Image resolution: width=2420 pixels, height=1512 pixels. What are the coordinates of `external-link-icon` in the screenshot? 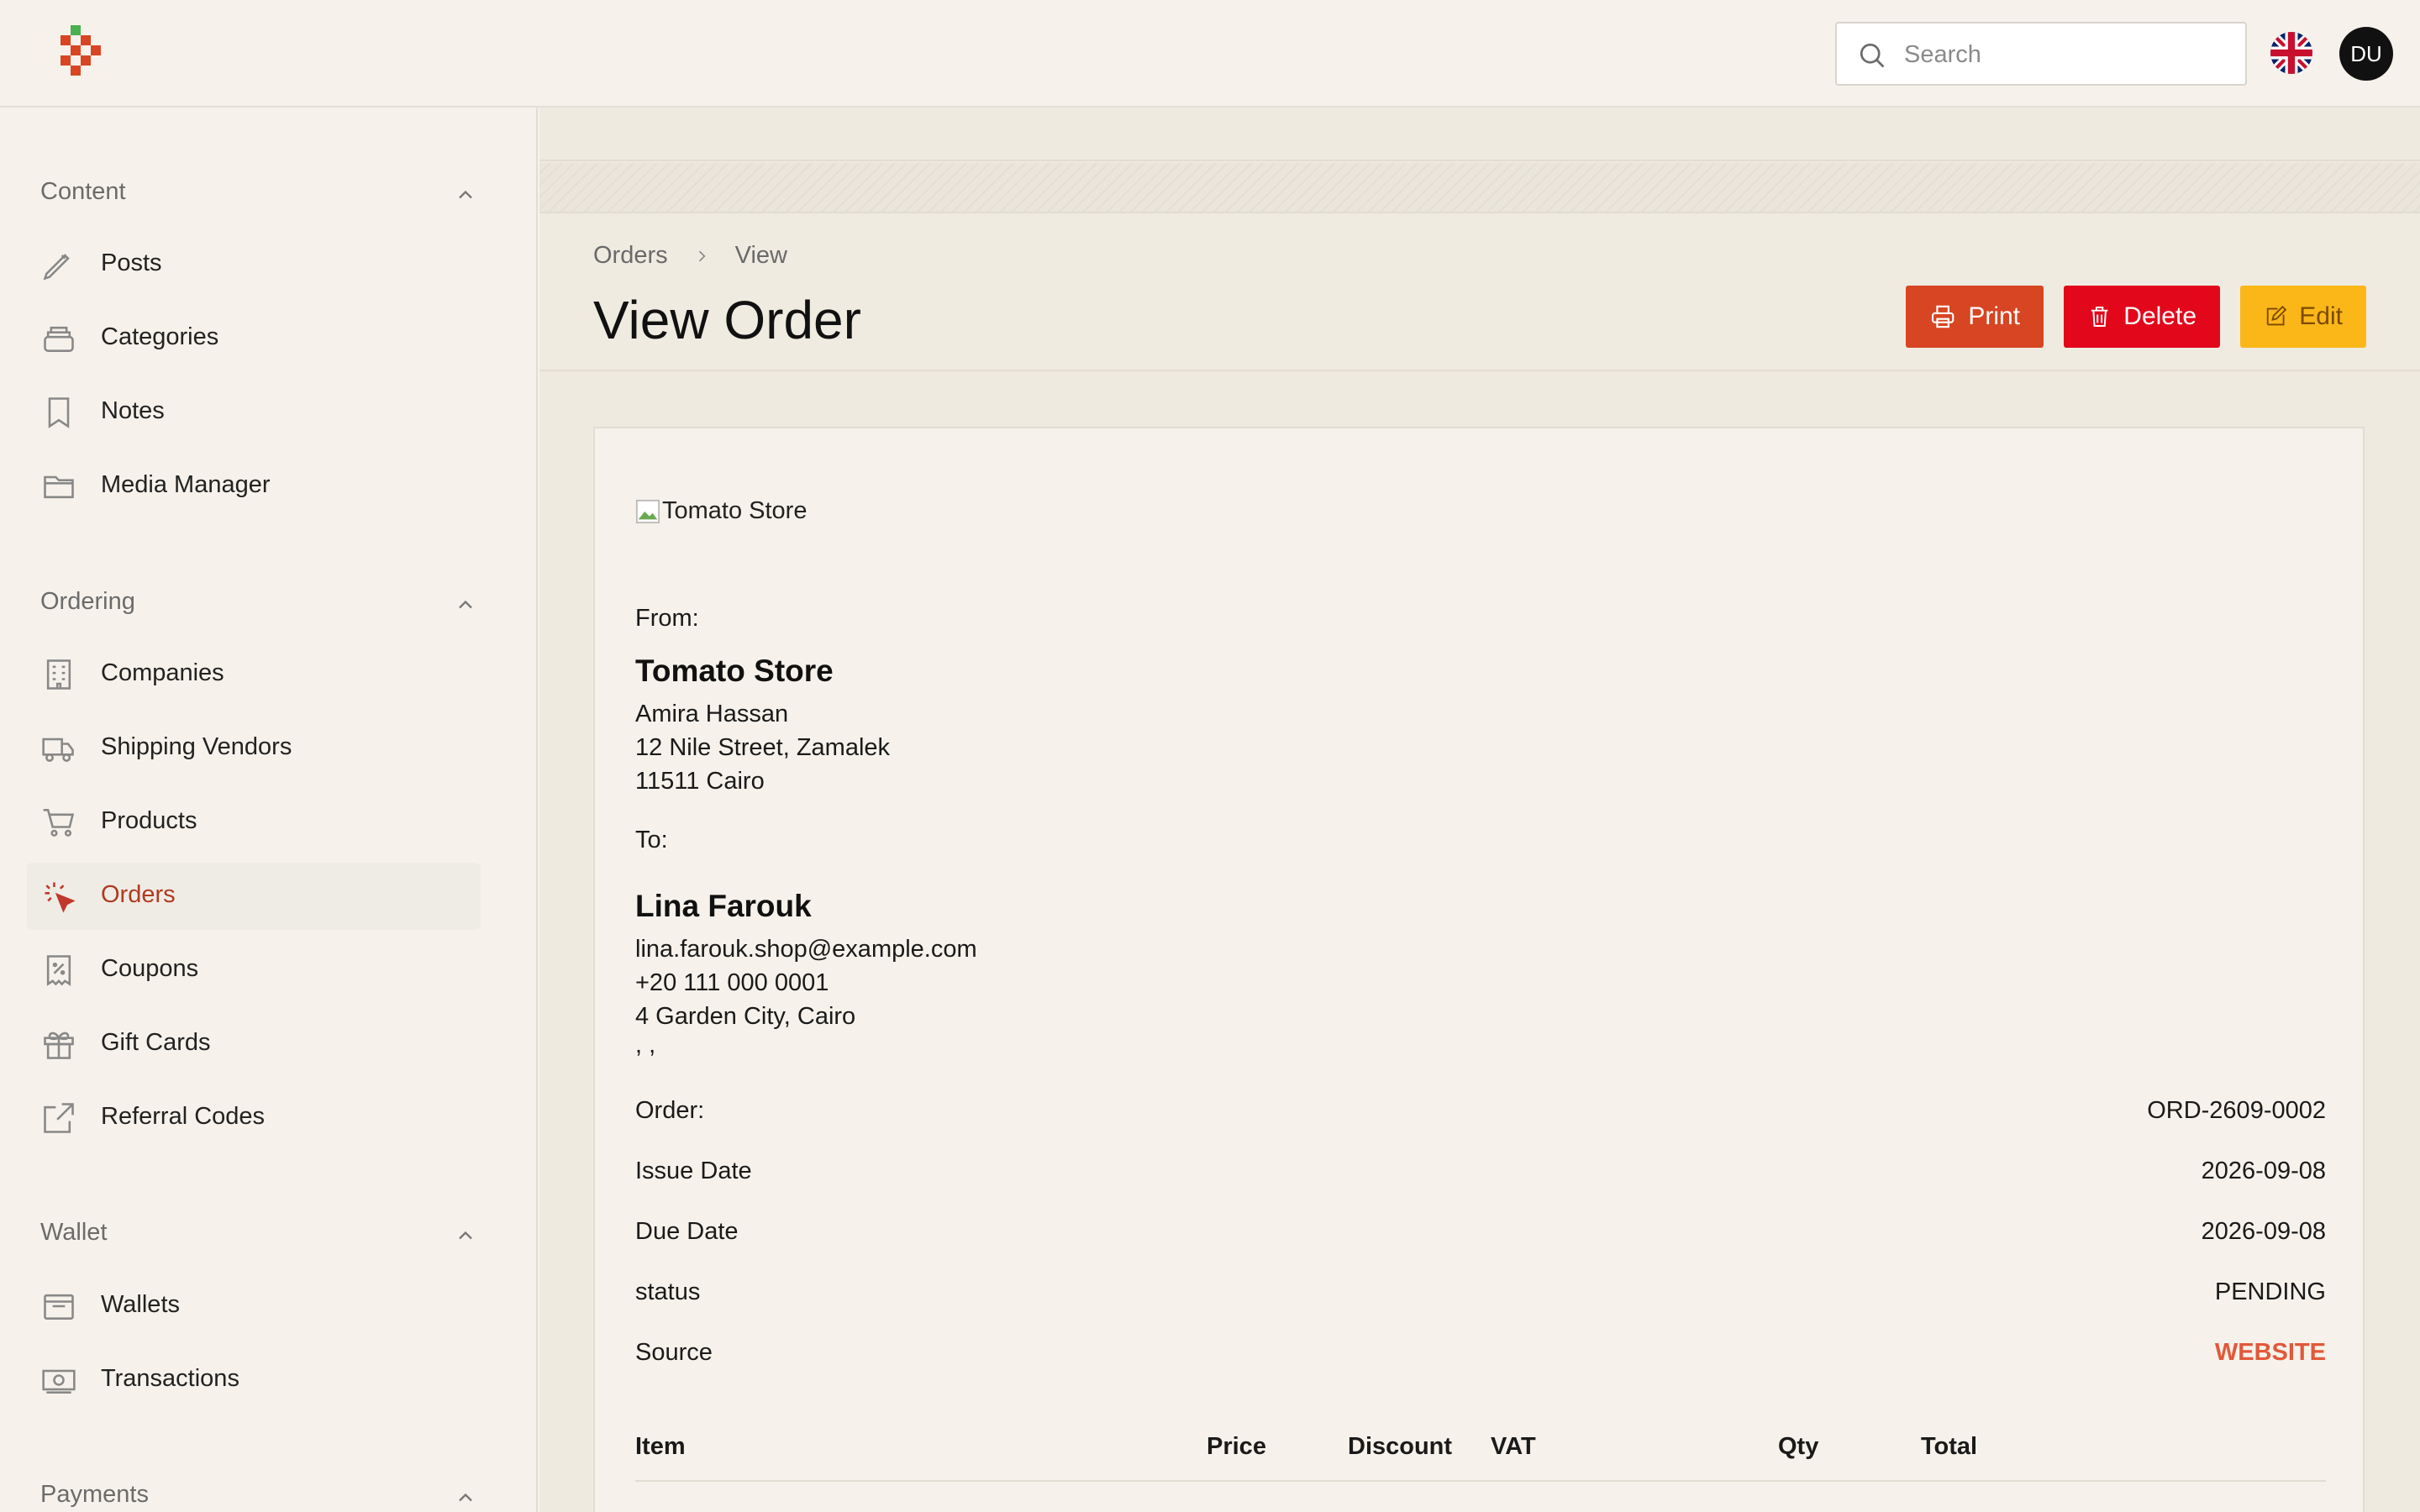 It's located at (59, 1118).